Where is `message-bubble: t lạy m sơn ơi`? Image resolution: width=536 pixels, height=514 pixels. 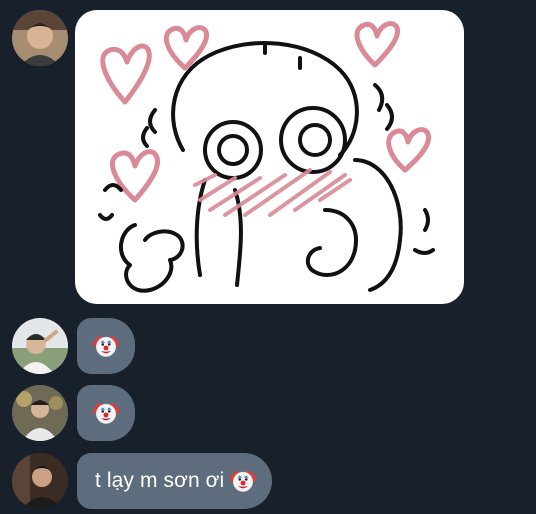
message-bubble: t lạy m sơn ơi is located at coordinates (175, 481).